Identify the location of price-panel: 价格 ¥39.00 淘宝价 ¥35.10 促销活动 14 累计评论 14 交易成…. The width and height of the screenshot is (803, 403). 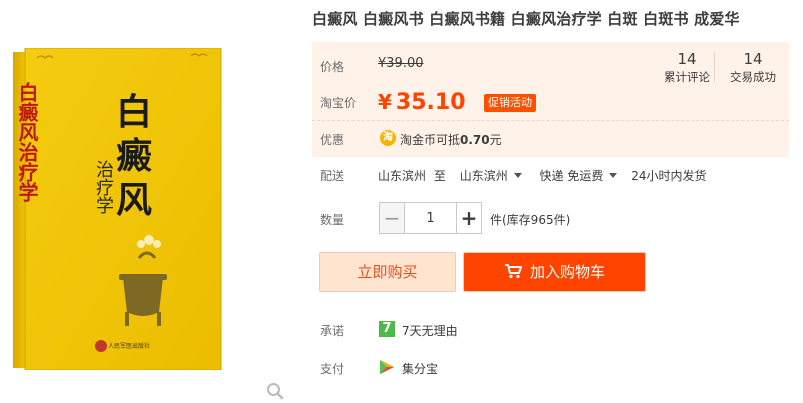
(550, 81).